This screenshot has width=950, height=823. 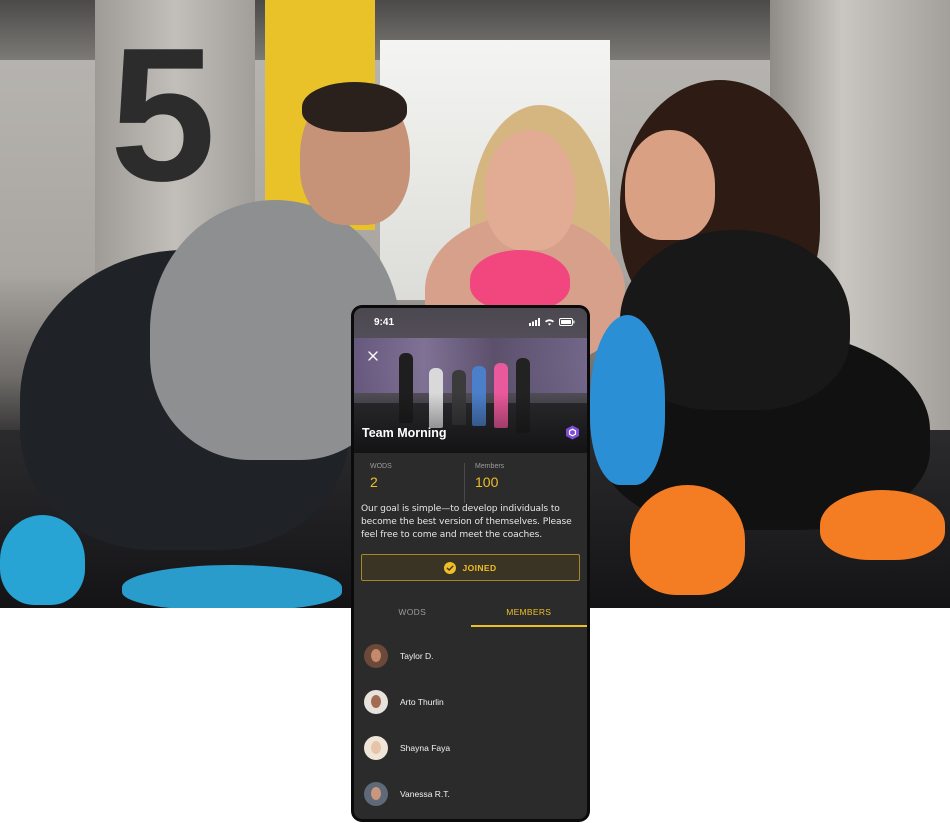 What do you see at coordinates (354, 107) in the screenshot?
I see `man-hair` at bounding box center [354, 107].